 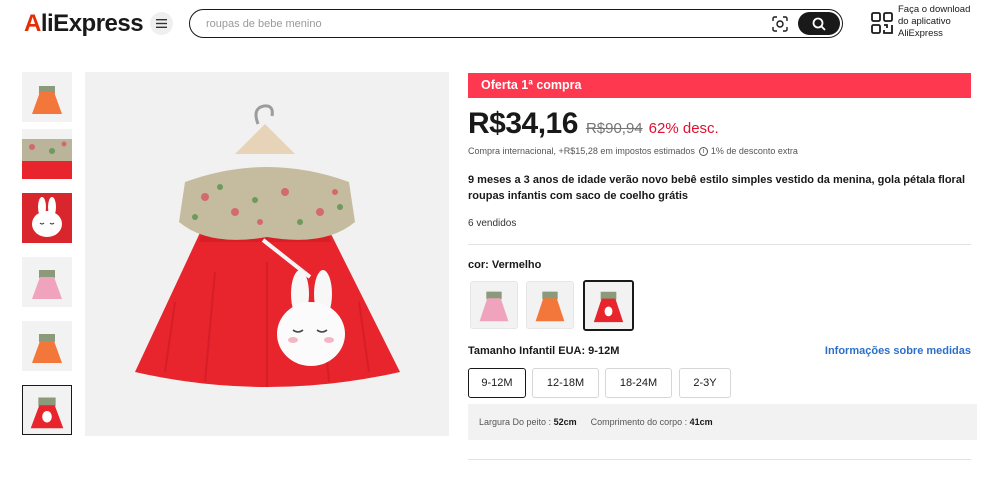 What do you see at coordinates (47, 154) in the screenshot?
I see `thumbnail-collar-closeup` at bounding box center [47, 154].